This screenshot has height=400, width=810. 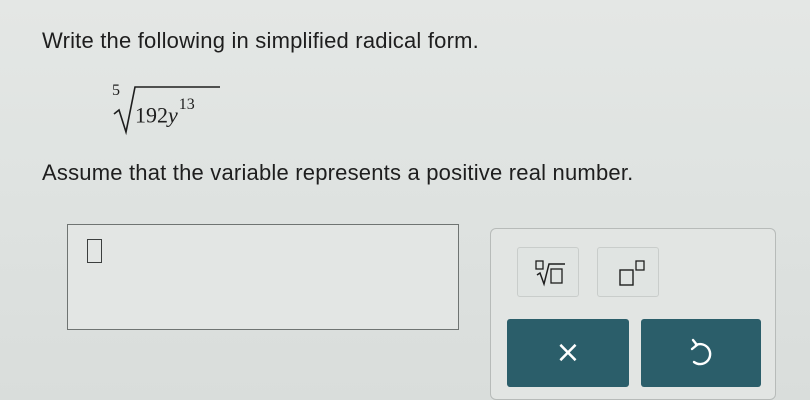 I want to click on exponent-button, so click(x=628, y=272).